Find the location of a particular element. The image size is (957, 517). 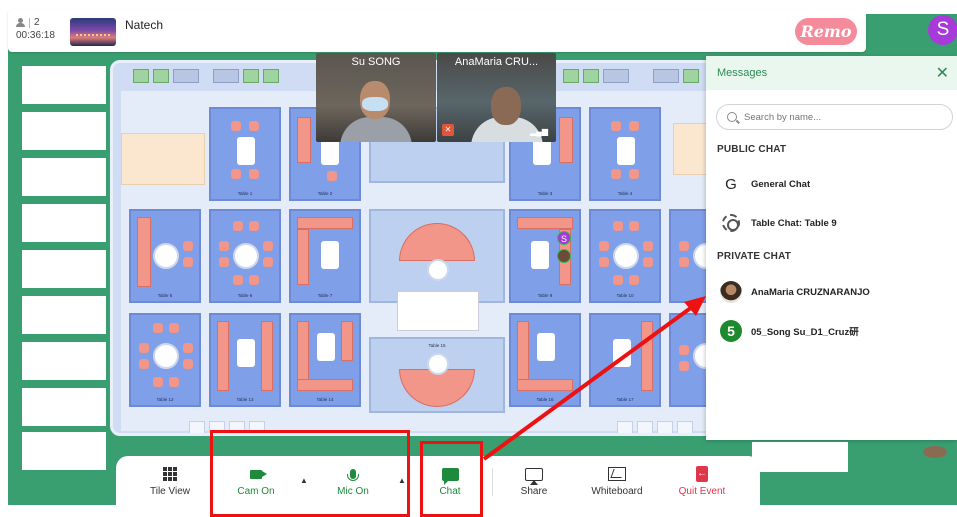

table-tile: S Table 9 is located at coordinates (545, 256).